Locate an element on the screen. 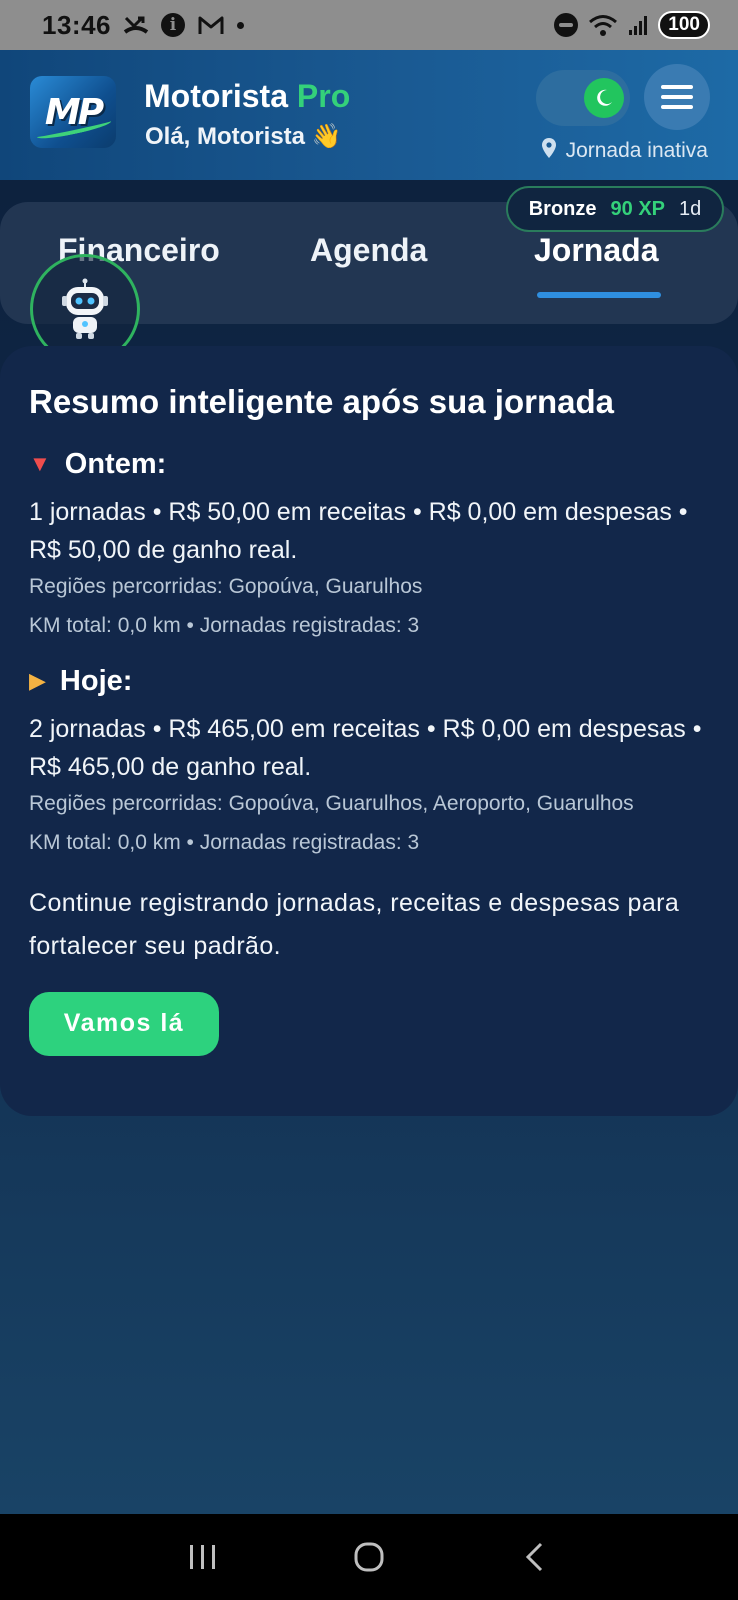 This screenshot has height=1600, width=738. battery-icon: 100 is located at coordinates (684, 25).